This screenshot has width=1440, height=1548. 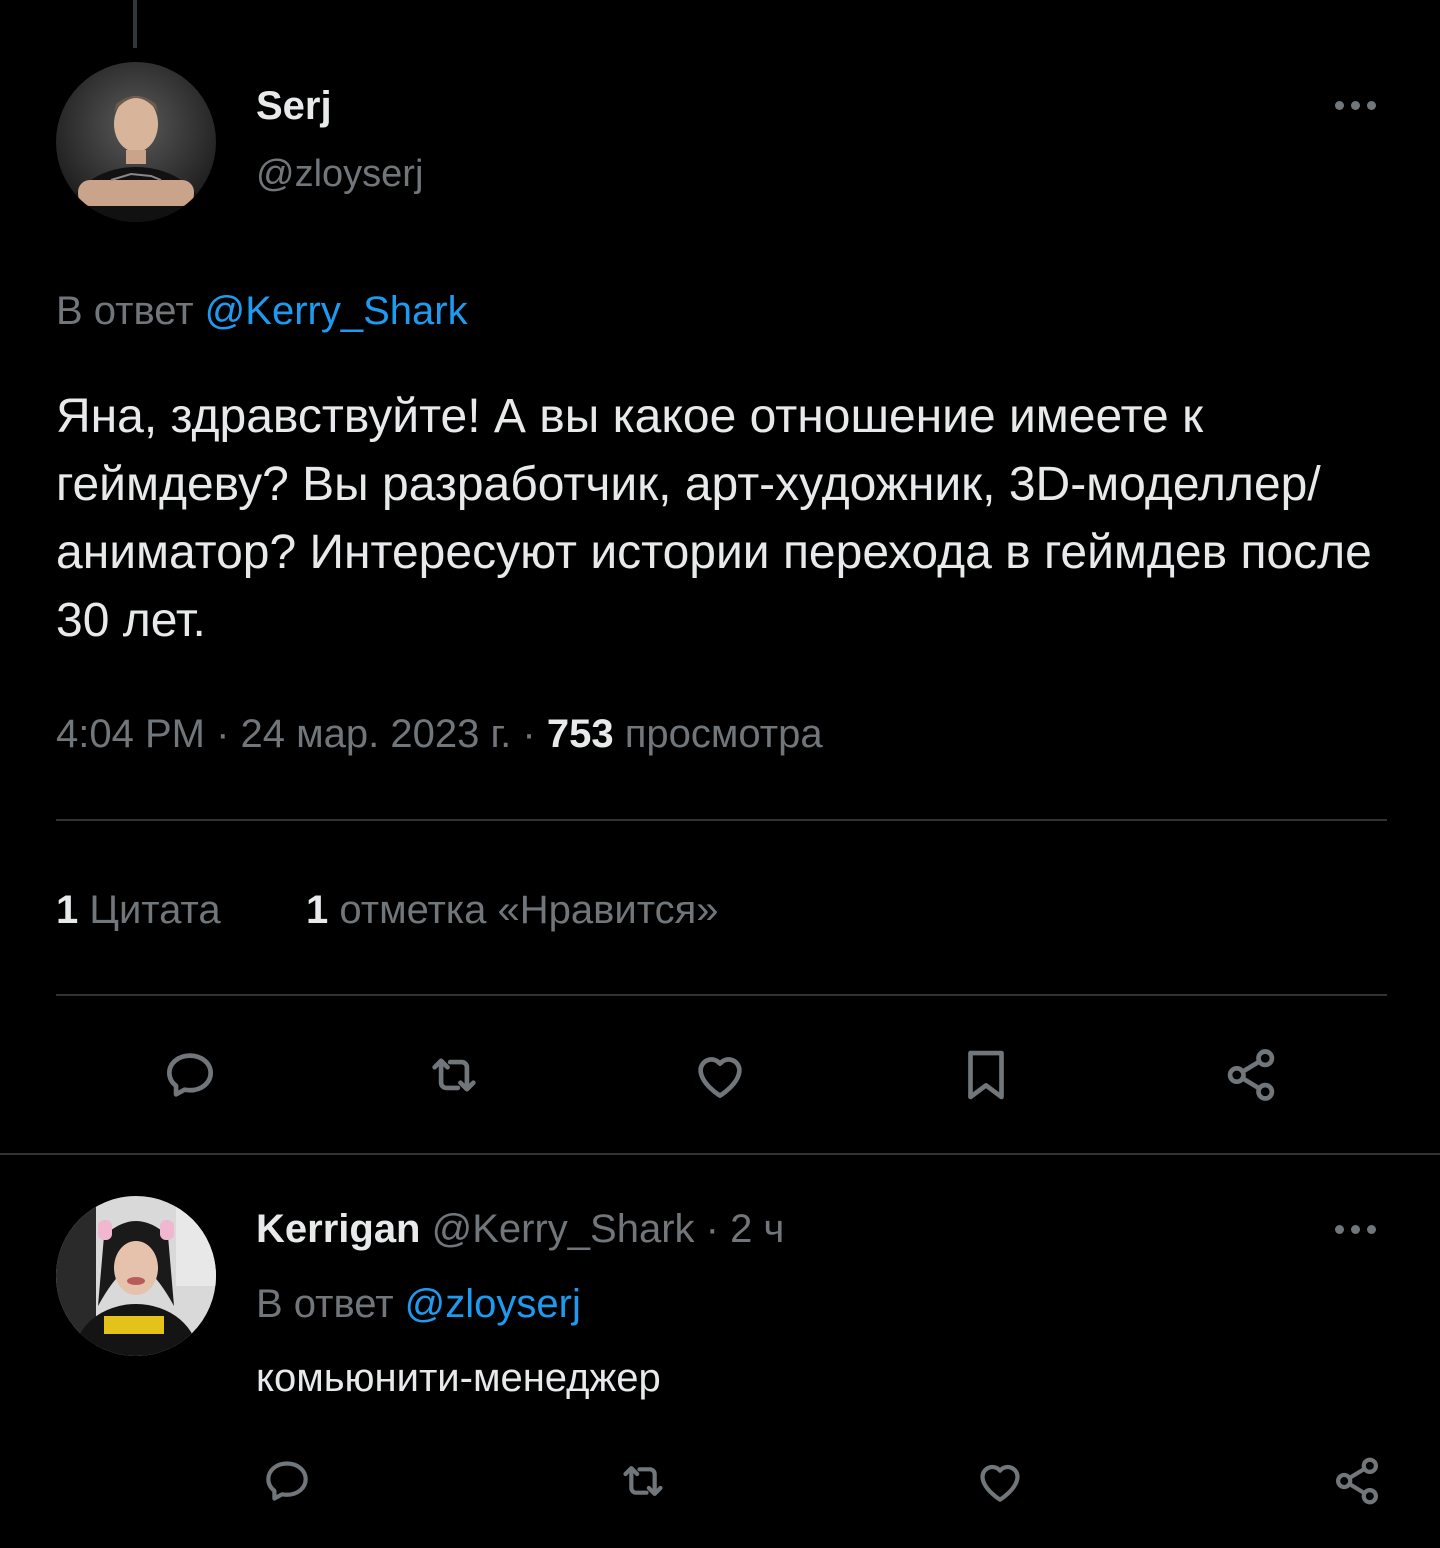 I want to click on tweet-time: 2 ч, so click(x=757, y=1229).